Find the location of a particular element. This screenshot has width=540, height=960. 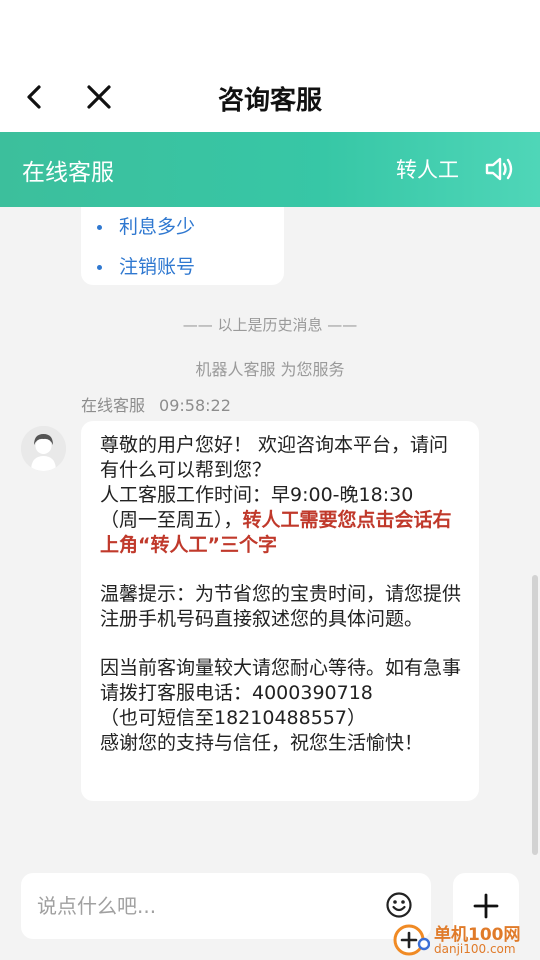

message-time: 09:58:22 is located at coordinates (195, 405).